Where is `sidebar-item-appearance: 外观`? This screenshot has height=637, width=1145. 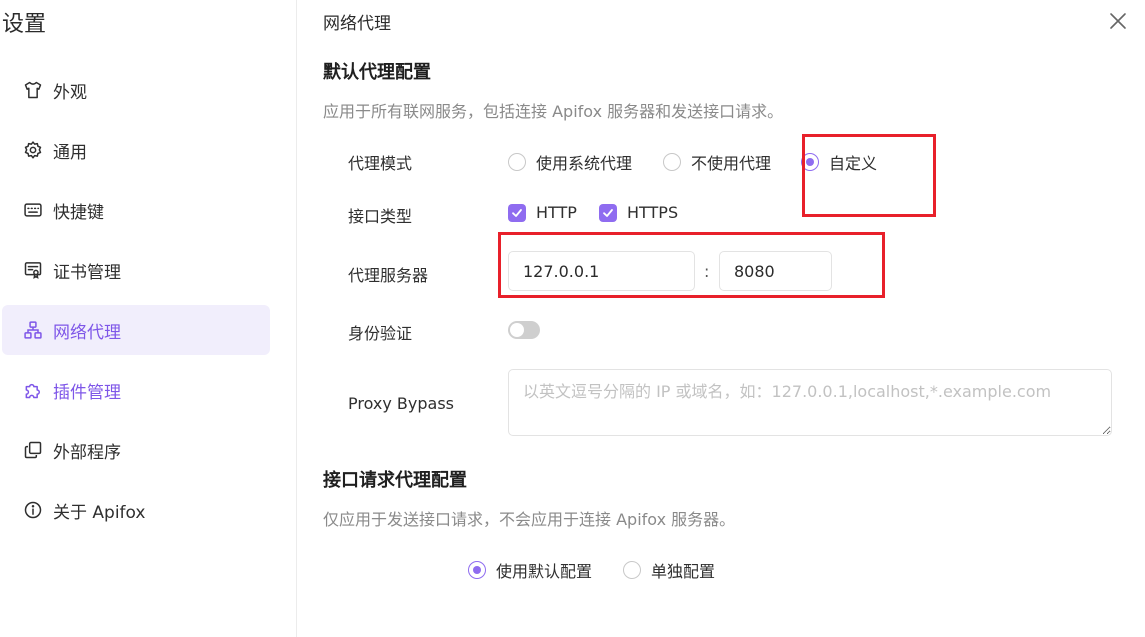 sidebar-item-appearance: 外观 is located at coordinates (136, 90).